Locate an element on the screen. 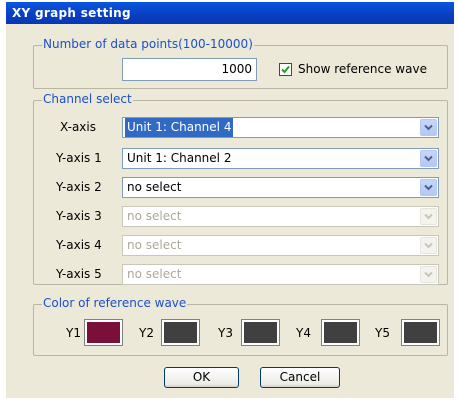  ok-button: OK is located at coordinates (201, 377).